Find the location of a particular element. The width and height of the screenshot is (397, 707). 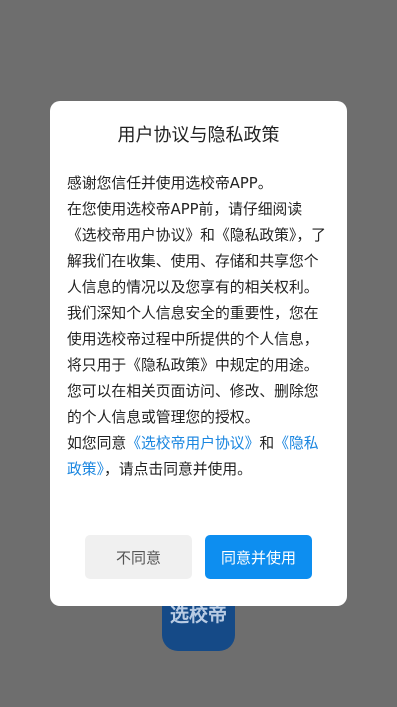

agree-and-use-button: 同意并使用 is located at coordinates (258, 557).